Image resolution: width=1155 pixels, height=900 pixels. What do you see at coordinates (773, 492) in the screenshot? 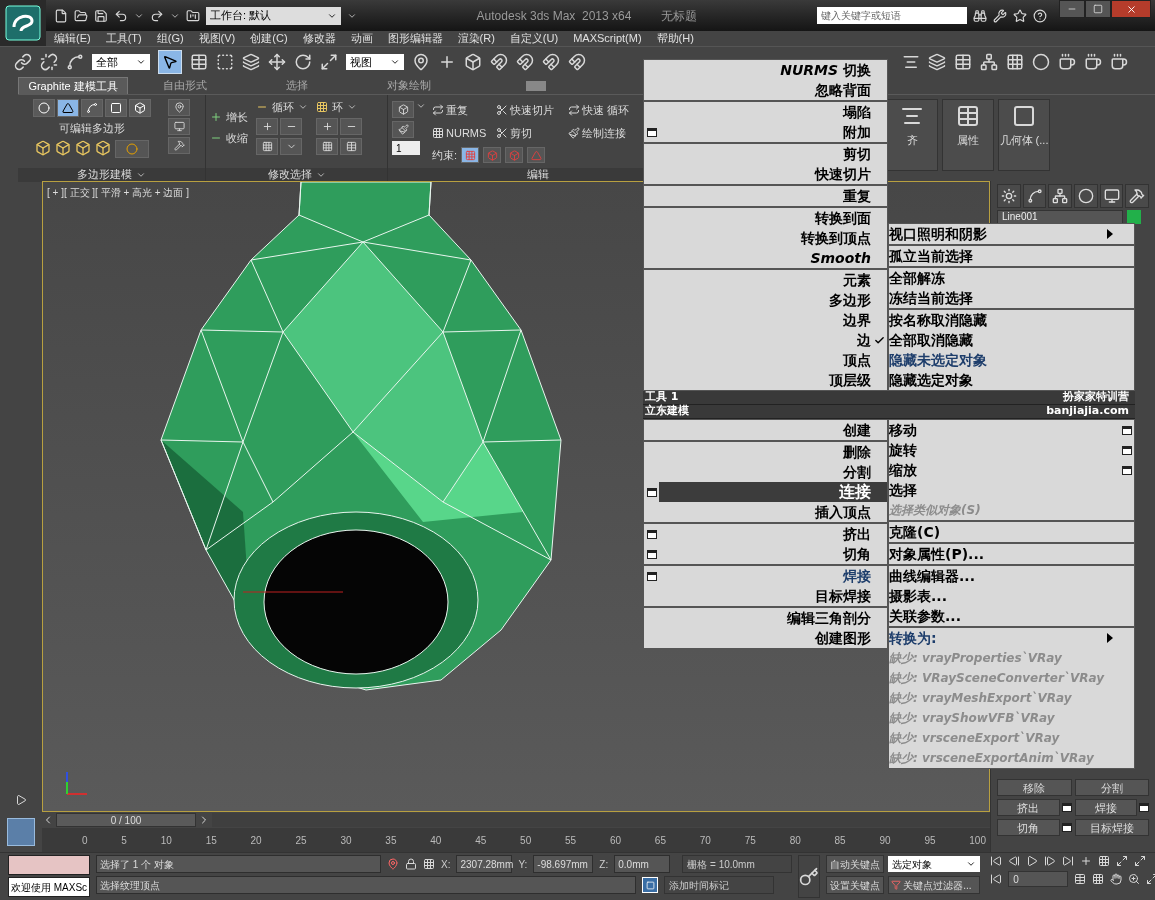
I see `menu-item: 连接` at bounding box center [773, 492].